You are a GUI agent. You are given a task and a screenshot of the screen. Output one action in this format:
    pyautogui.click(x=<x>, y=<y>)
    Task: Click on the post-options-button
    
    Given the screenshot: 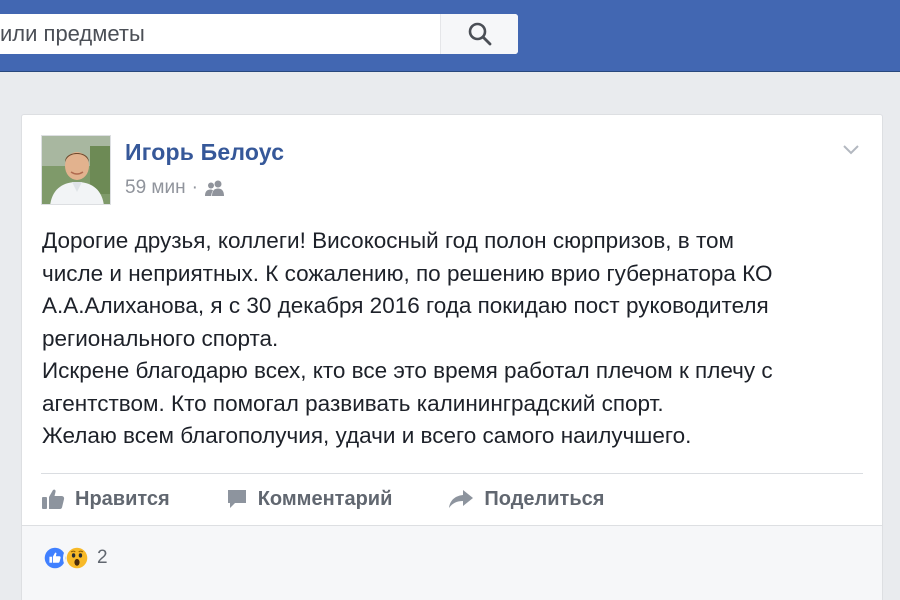 What is the action you would take?
    pyautogui.click(x=851, y=150)
    